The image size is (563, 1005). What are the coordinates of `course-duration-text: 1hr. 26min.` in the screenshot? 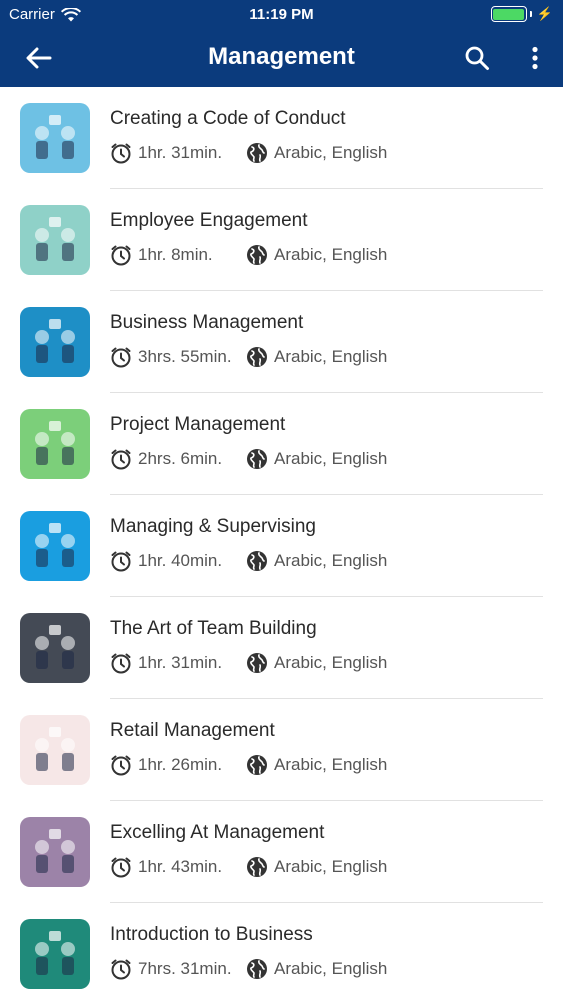 It's located at (180, 764).